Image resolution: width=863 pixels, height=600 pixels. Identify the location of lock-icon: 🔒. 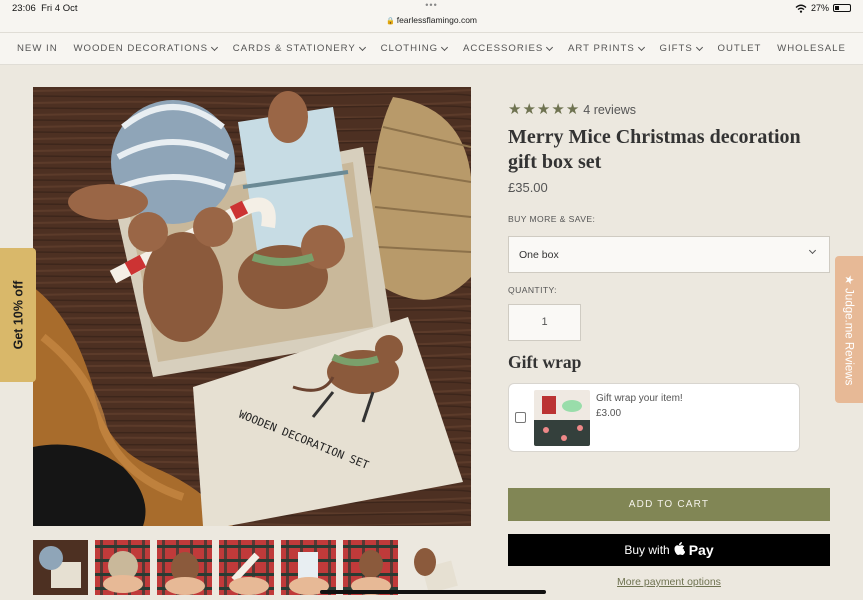
(390, 21).